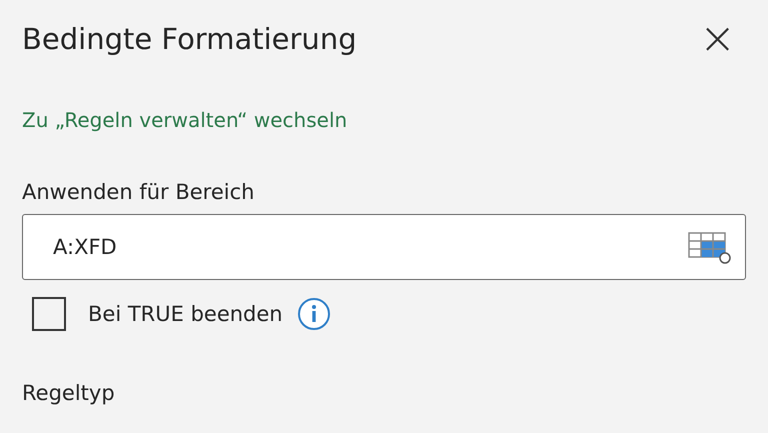 This screenshot has width=768, height=433. I want to click on panel-title: Bedingte Formatierung, so click(189, 39).